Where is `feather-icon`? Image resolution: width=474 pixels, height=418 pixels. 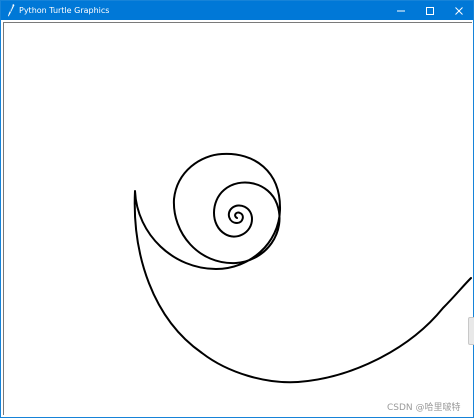
feather-icon is located at coordinates (11, 10).